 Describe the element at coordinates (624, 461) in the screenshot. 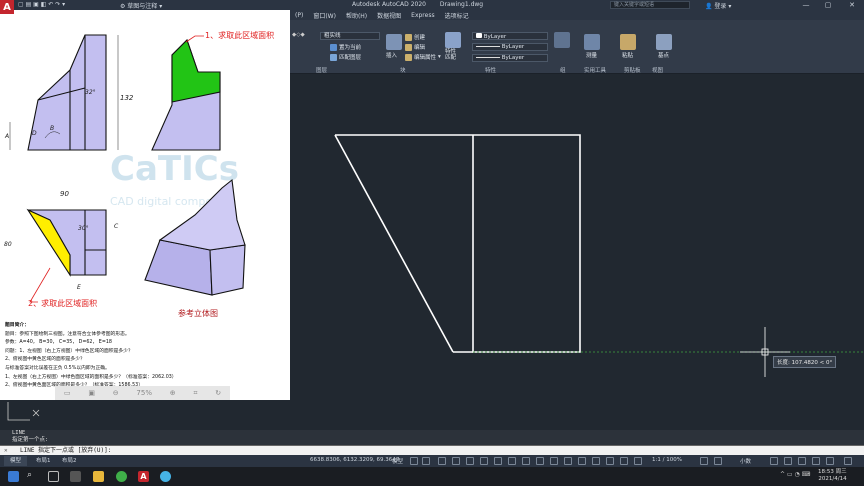

I see `auto-scale-icon` at that location.